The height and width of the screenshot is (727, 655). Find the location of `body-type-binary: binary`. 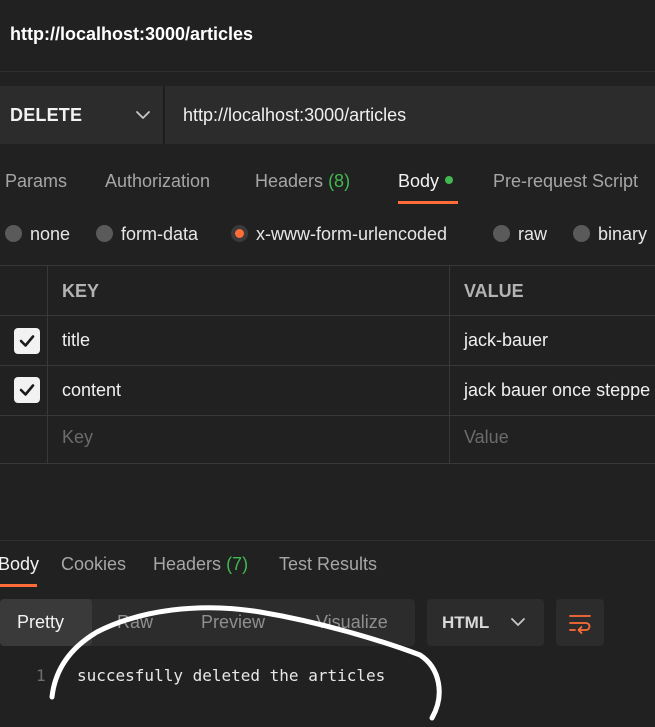

body-type-binary: binary is located at coordinates (610, 234).